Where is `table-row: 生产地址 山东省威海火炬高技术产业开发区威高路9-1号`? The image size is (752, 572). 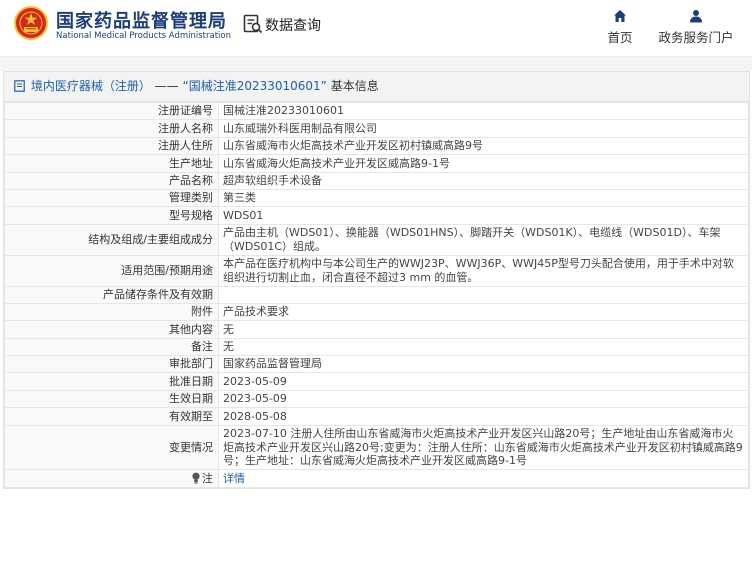 table-row: 生产地址 山东省威海火炬高技术产业开发区威高路9-1号 is located at coordinates (376, 163).